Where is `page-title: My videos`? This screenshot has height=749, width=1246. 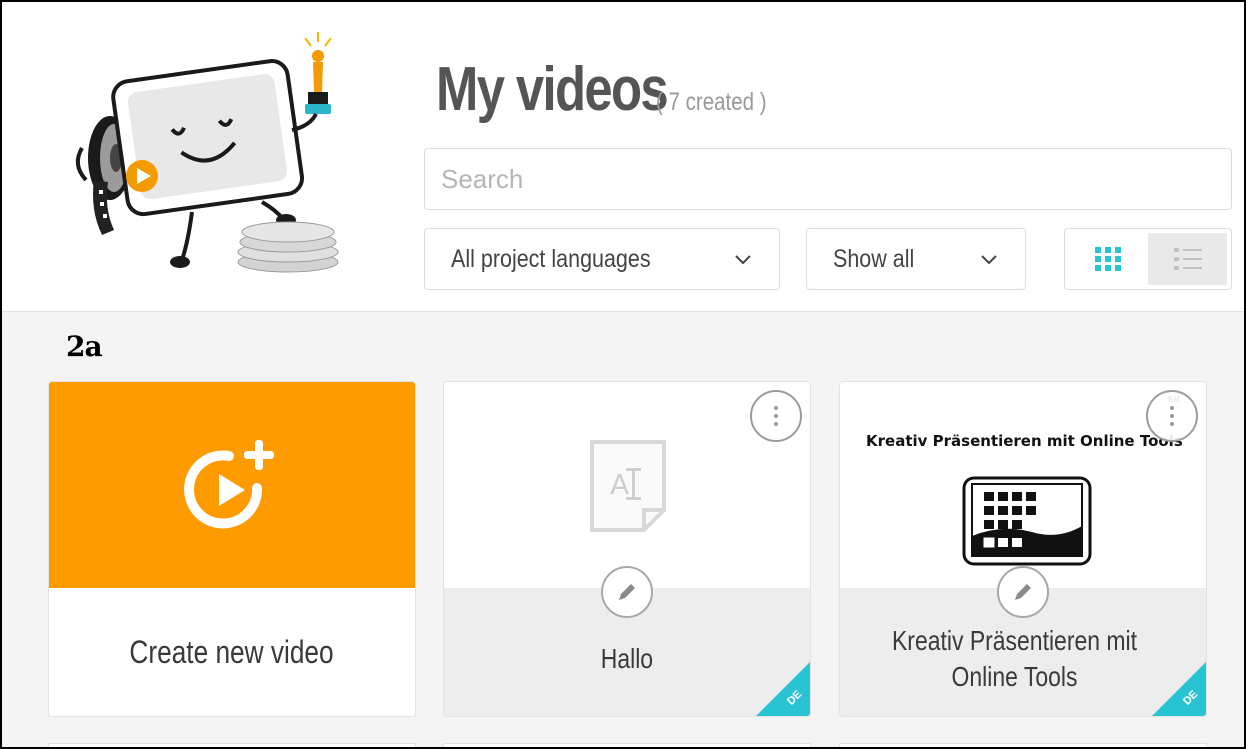 page-title: My videos is located at coordinates (552, 89).